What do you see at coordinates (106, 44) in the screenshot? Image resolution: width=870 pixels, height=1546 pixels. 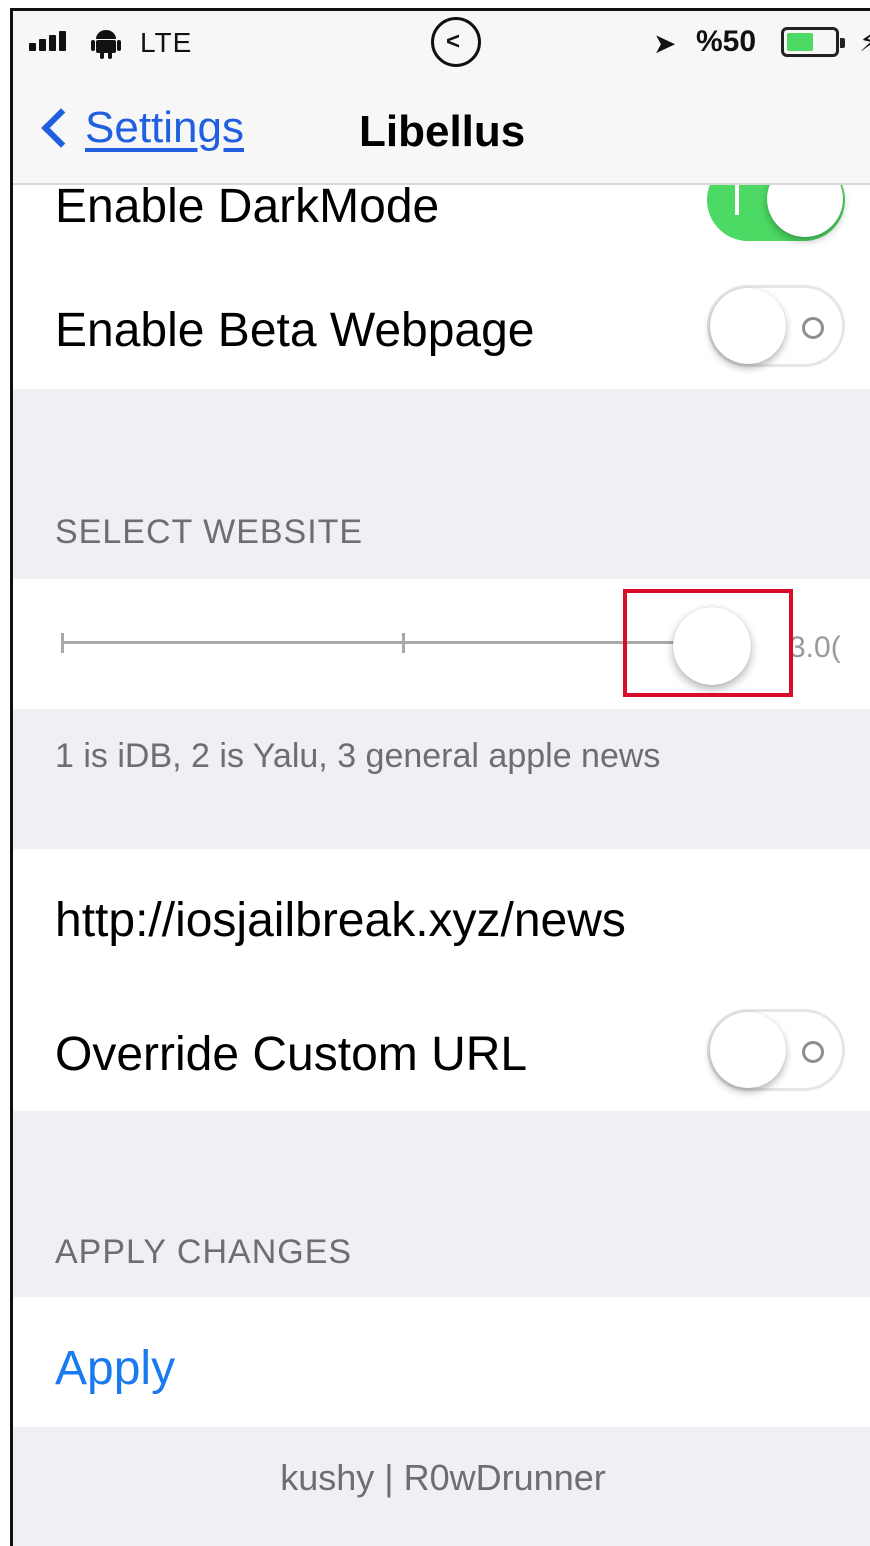 I see `android-icon` at bounding box center [106, 44].